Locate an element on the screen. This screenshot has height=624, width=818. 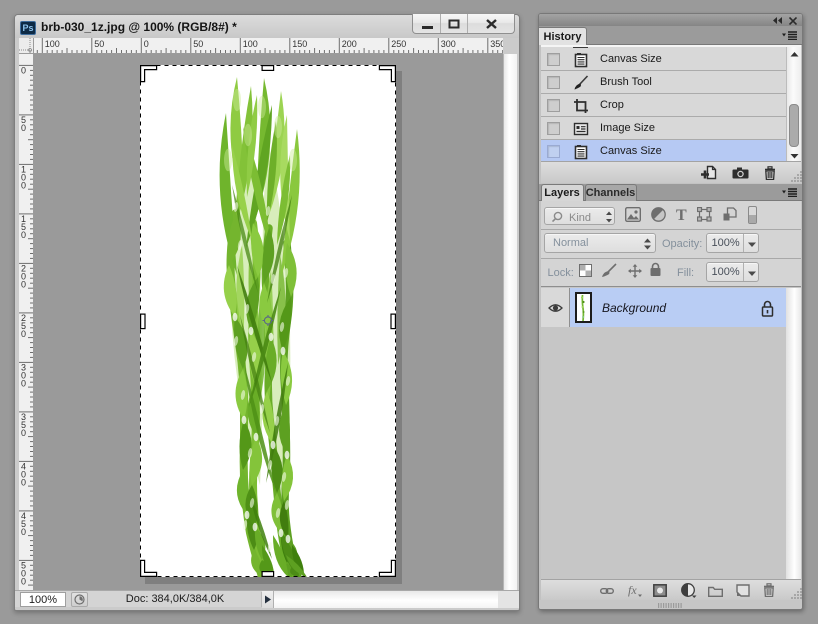
svg-text: T is located at coordinates (681, 214).